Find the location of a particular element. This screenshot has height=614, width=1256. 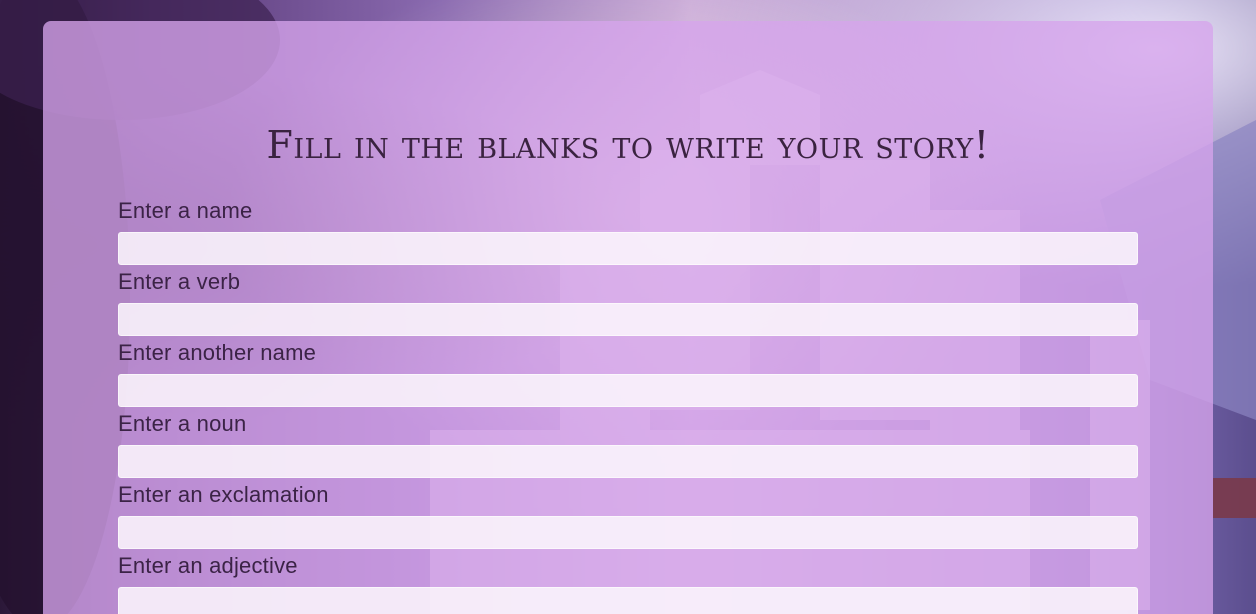

exclamation-label: Enter an exclamation is located at coordinates (223, 494).